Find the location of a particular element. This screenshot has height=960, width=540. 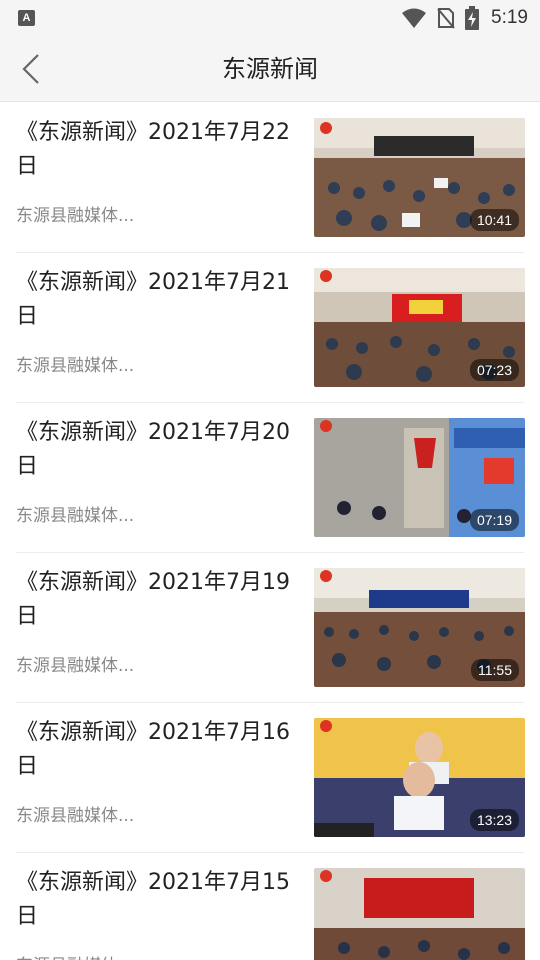

news-title: 《东源新闻》2021年7月19日 is located at coordinates (153, 599).